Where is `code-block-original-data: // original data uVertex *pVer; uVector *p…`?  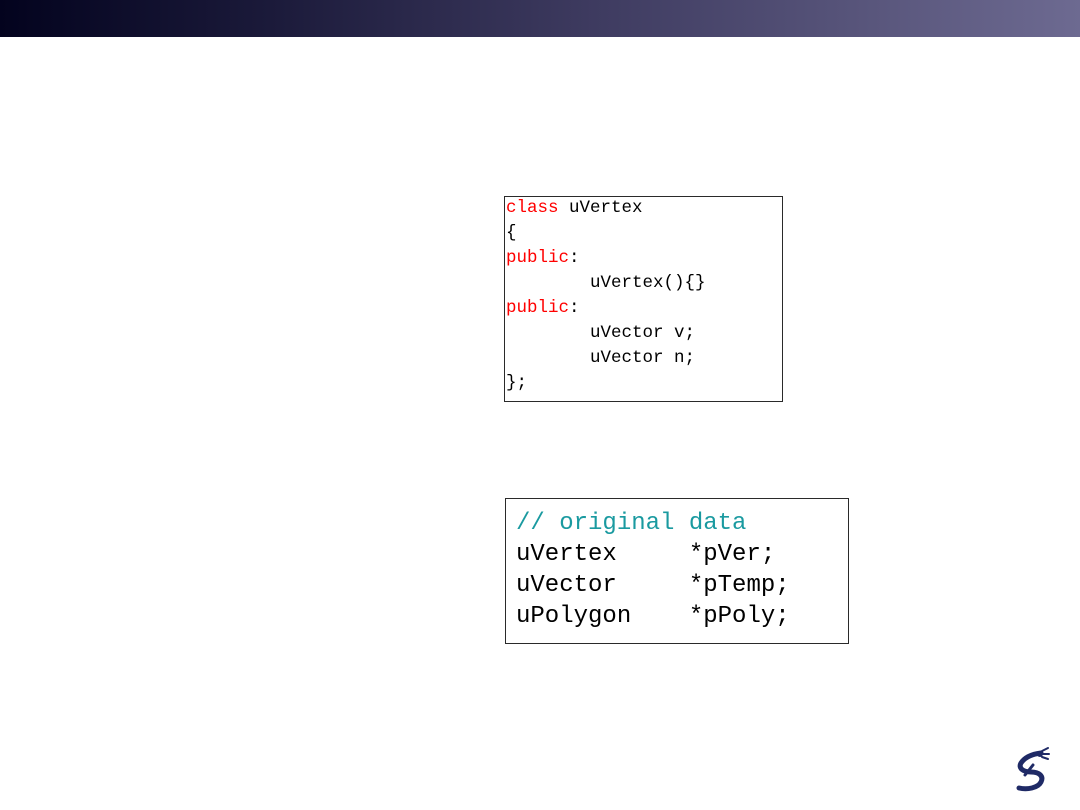
code-block-original-data: // original data uVertex *pVer; uVector *p… is located at coordinates (677, 571).